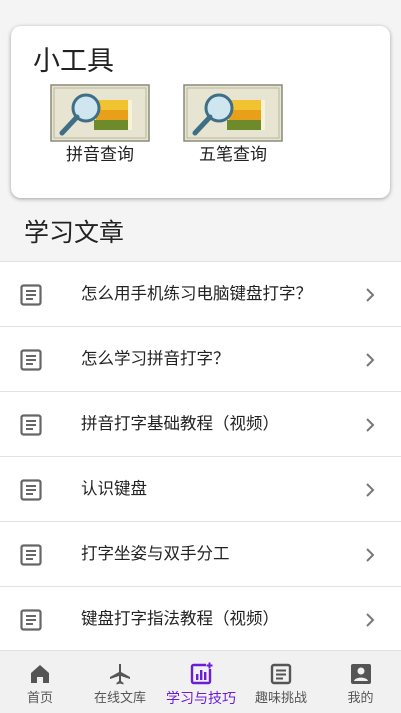 The height and width of the screenshot is (713, 401). I want to click on nav-item-challenge: 趣味挑战, so click(281, 682).